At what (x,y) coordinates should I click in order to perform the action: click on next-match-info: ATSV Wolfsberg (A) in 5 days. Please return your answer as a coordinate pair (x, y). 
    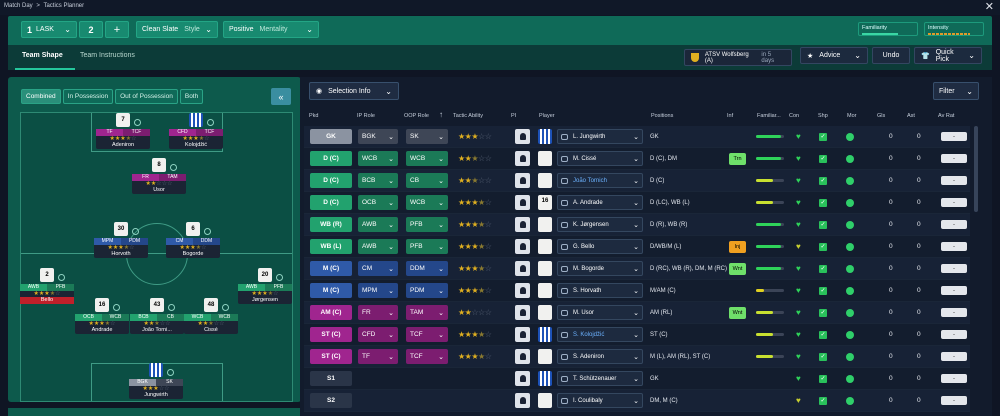
    Looking at the image, I should click on (738, 57).